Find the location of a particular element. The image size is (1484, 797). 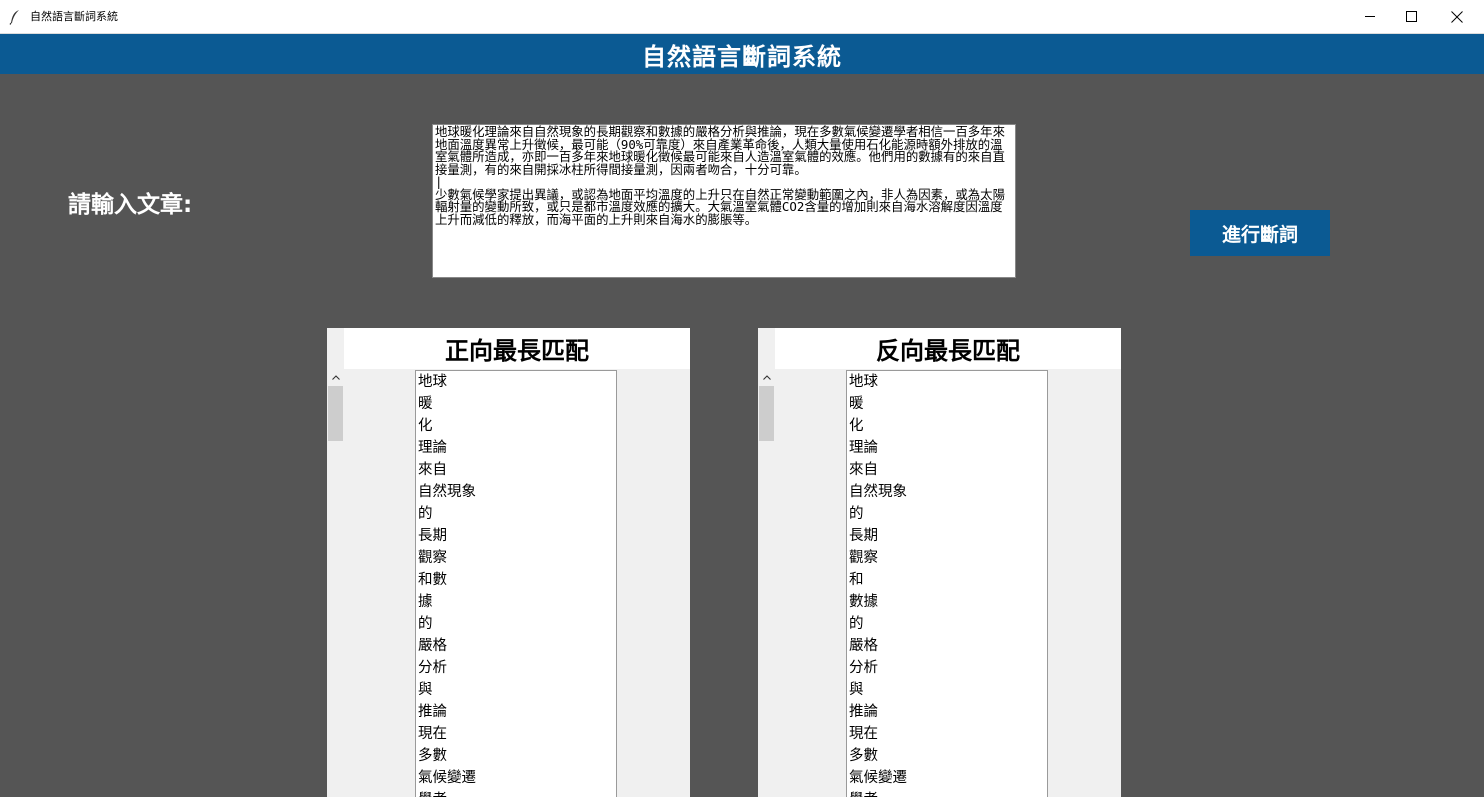

close-icon is located at coordinates (1457, 16).